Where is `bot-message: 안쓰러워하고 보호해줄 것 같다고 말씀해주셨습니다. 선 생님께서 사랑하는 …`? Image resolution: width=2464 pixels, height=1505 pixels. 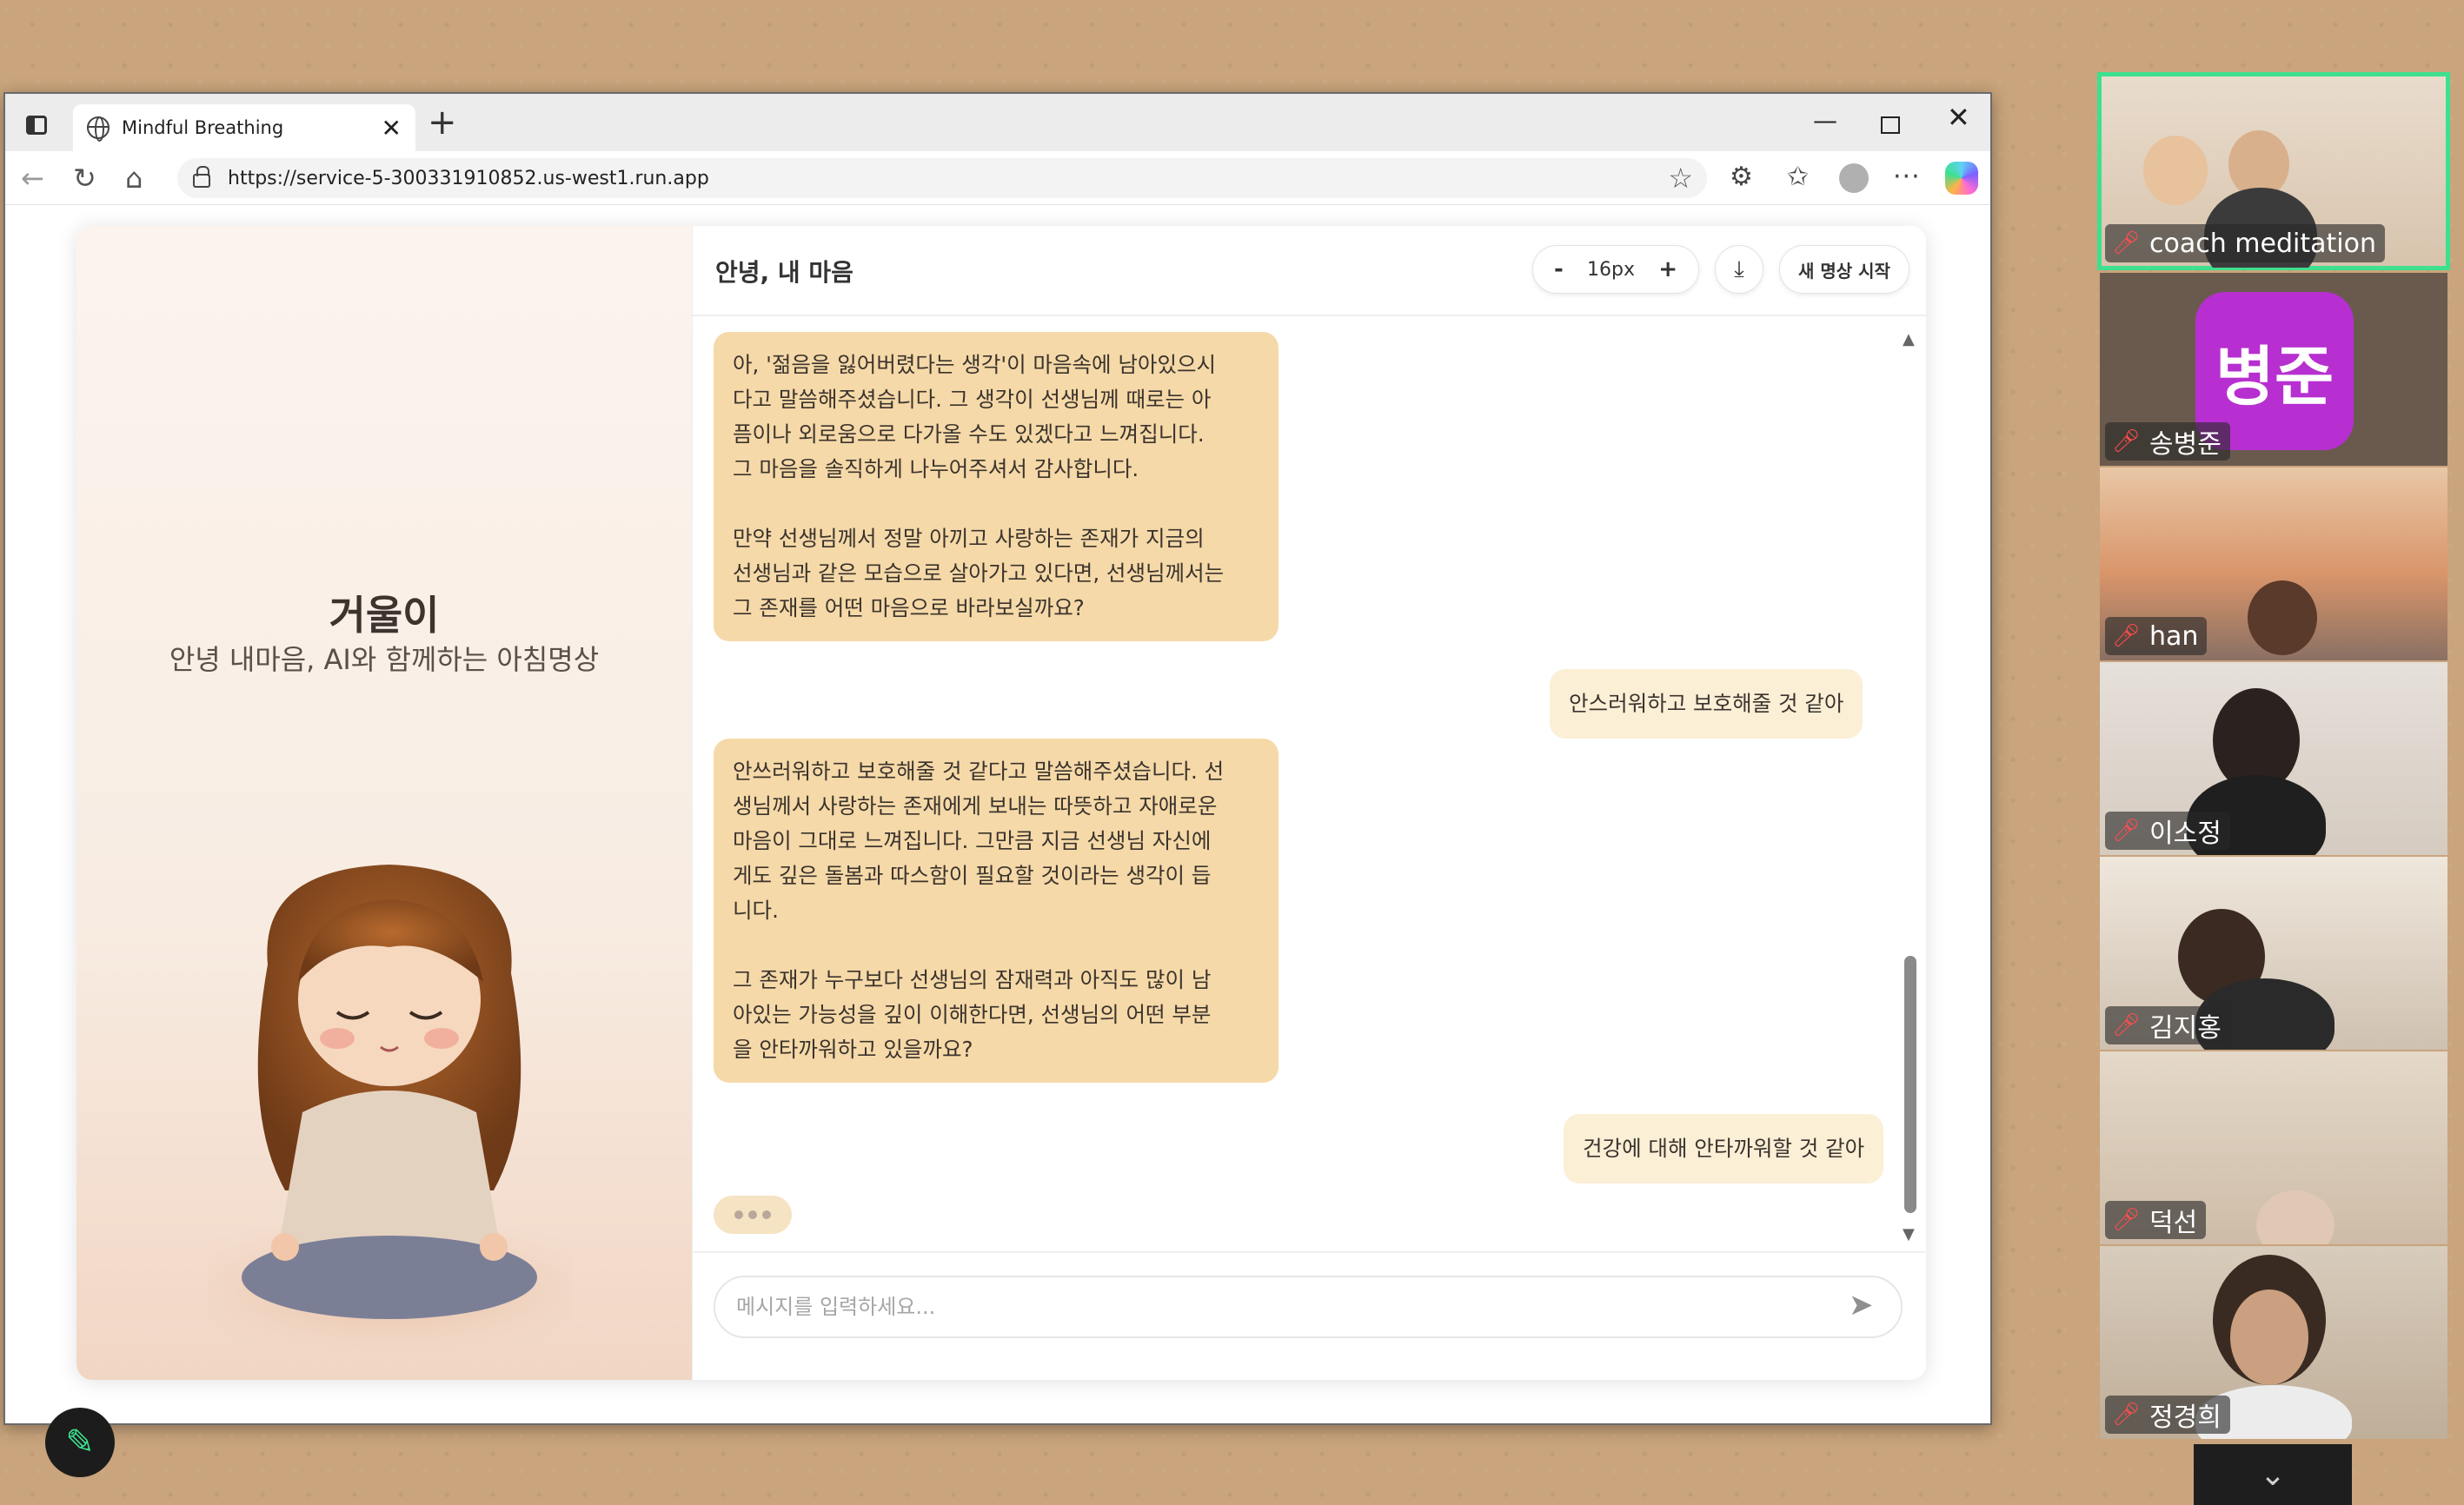
bot-message: 안쓰러워하고 보호해줄 것 같다고 말씀해주셨습니다. 선 생님께서 사랑하는 … is located at coordinates (996, 911).